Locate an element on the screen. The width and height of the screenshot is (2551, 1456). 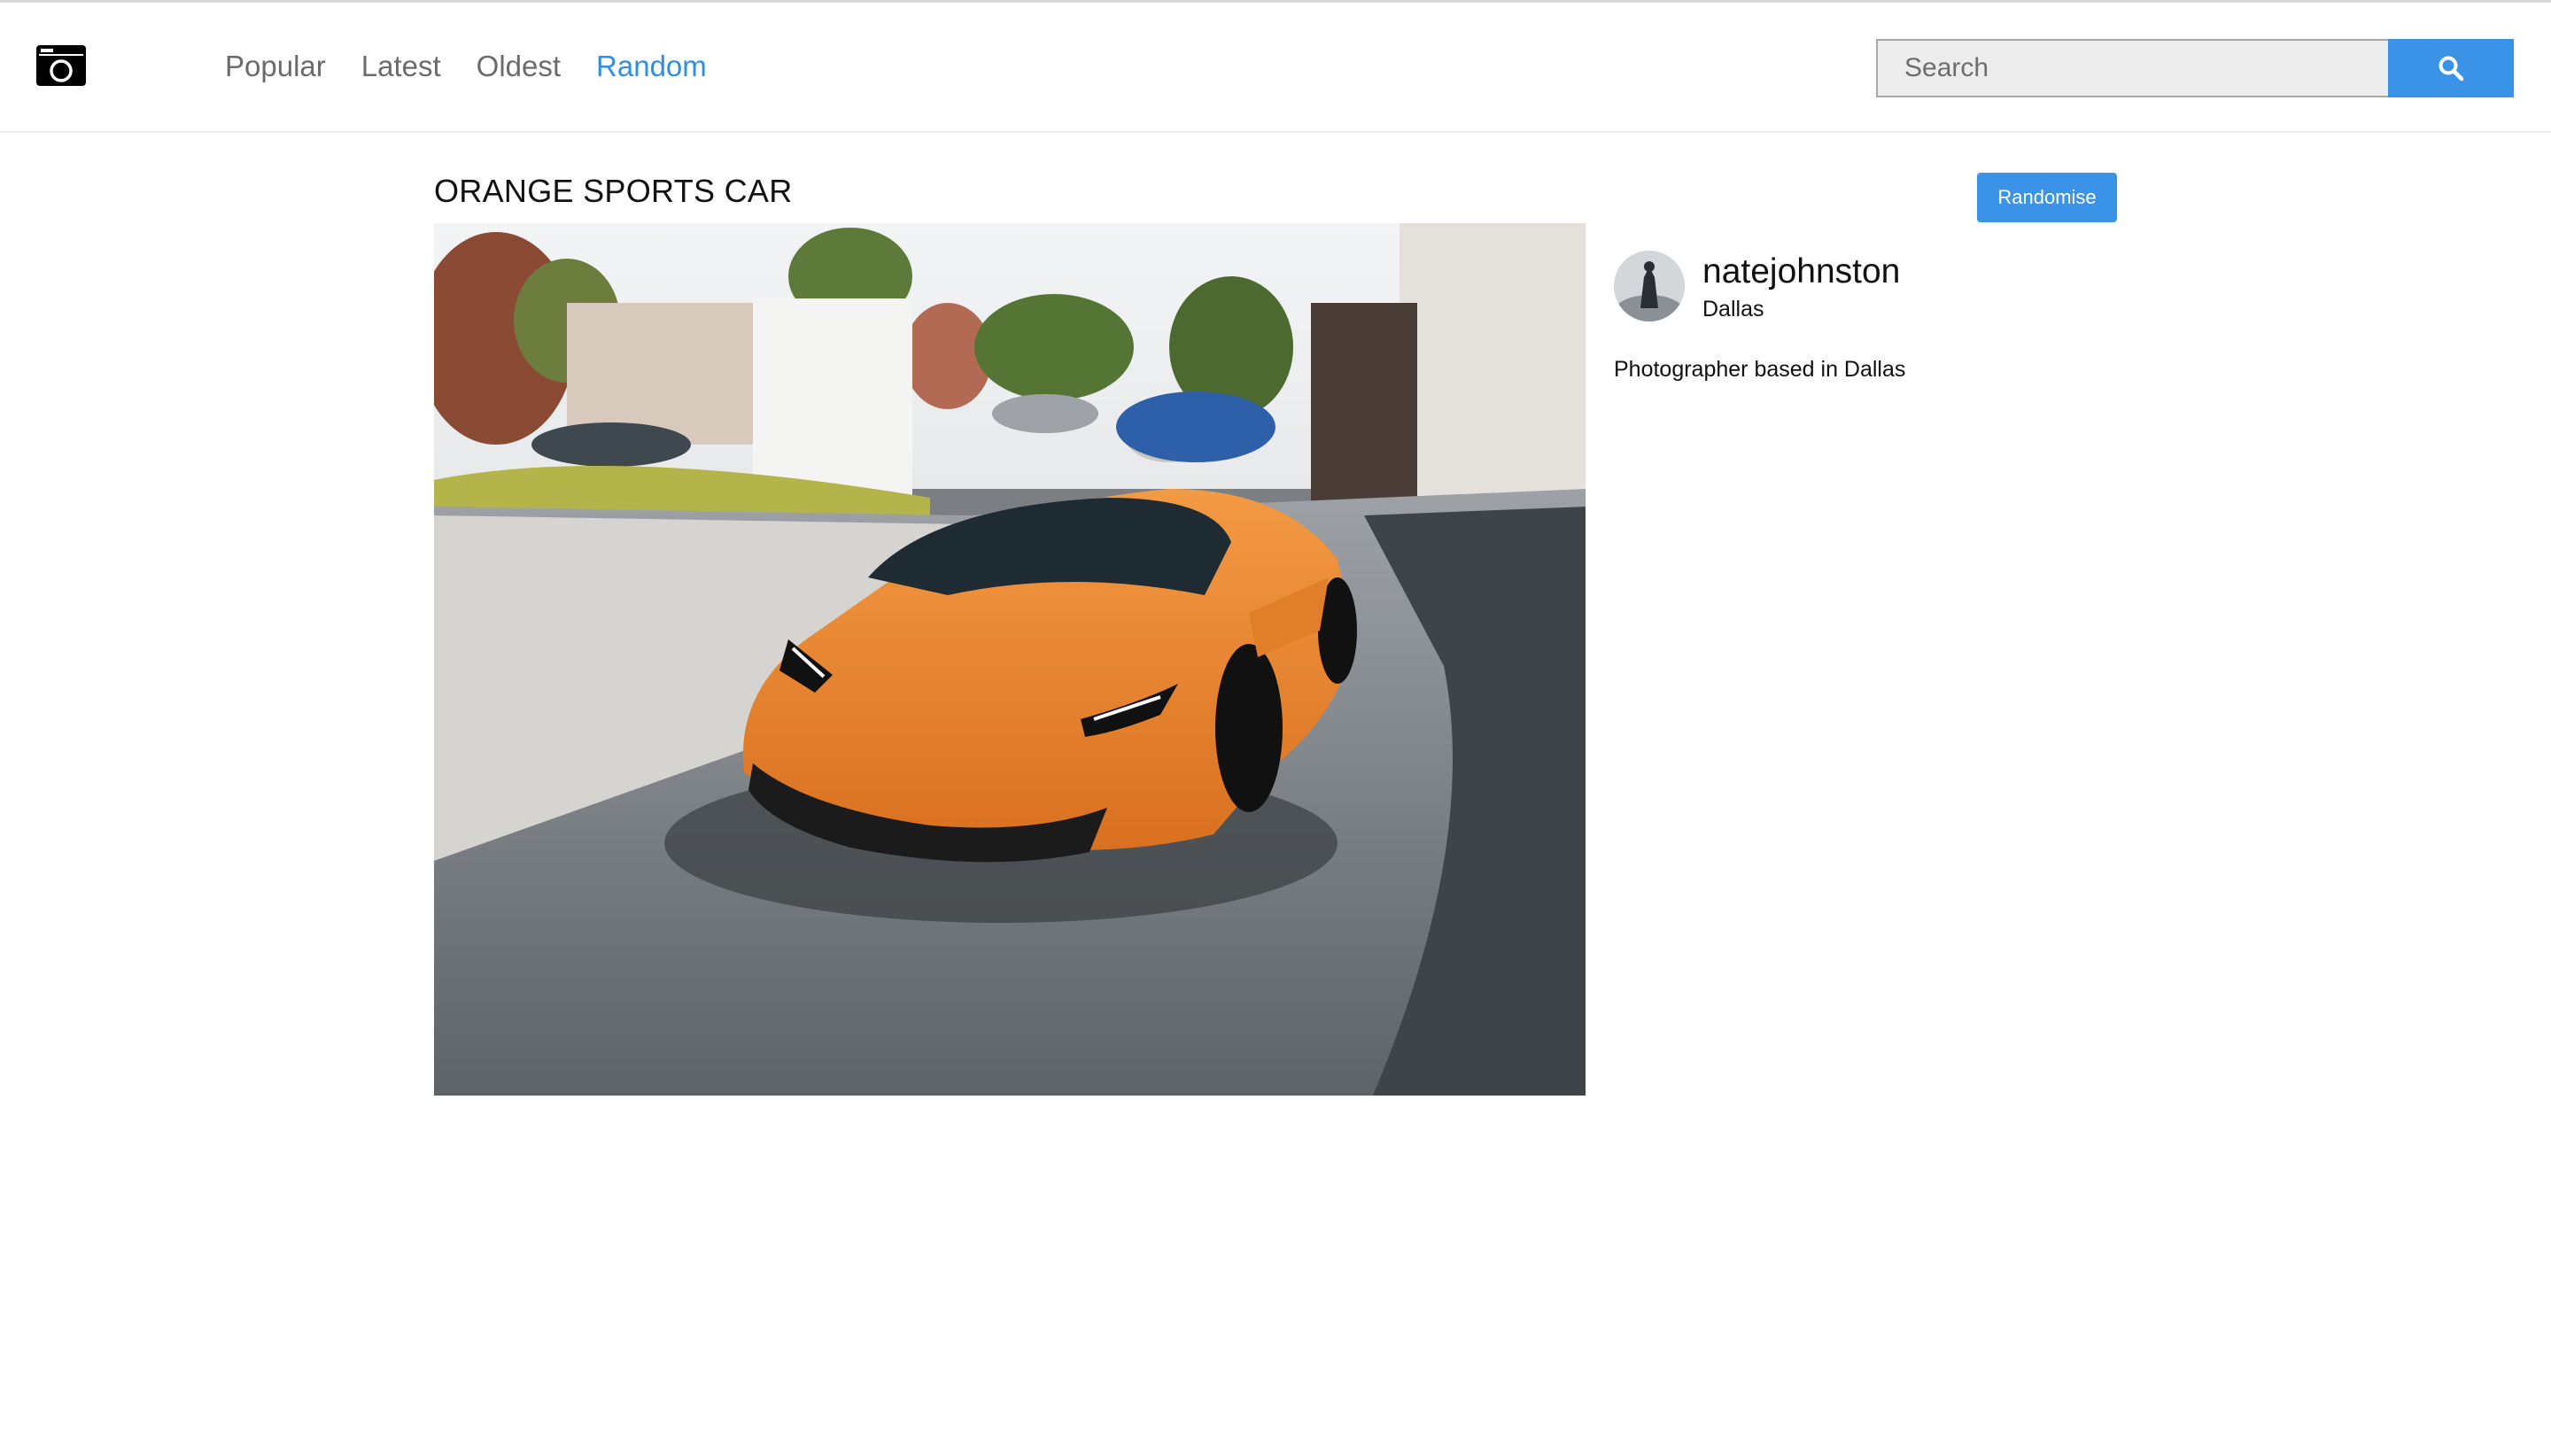
avatar is located at coordinates (1649, 286).